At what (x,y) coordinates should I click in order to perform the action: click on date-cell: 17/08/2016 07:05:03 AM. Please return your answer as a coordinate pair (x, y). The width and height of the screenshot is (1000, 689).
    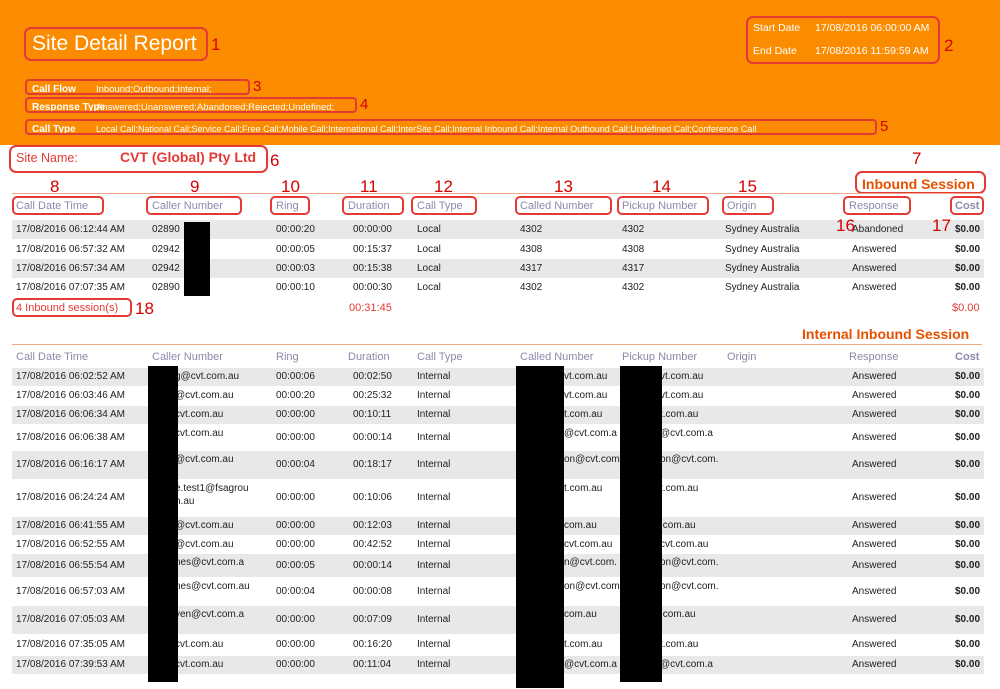
    Looking at the image, I should click on (70, 619).